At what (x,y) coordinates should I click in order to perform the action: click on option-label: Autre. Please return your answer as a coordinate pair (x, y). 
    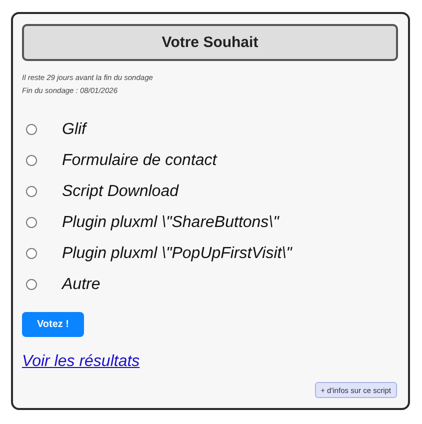
    Looking at the image, I should click on (81, 285).